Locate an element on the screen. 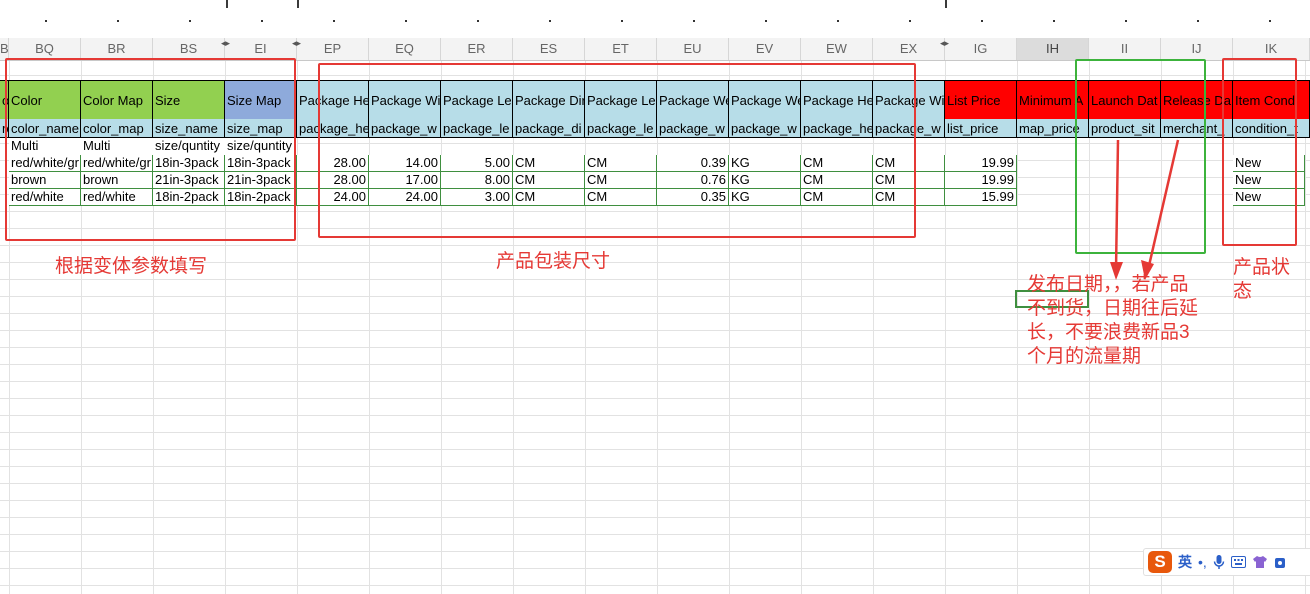 The width and height of the screenshot is (1310, 594). ime-toolbar: S 英 •, is located at coordinates (1226, 562).